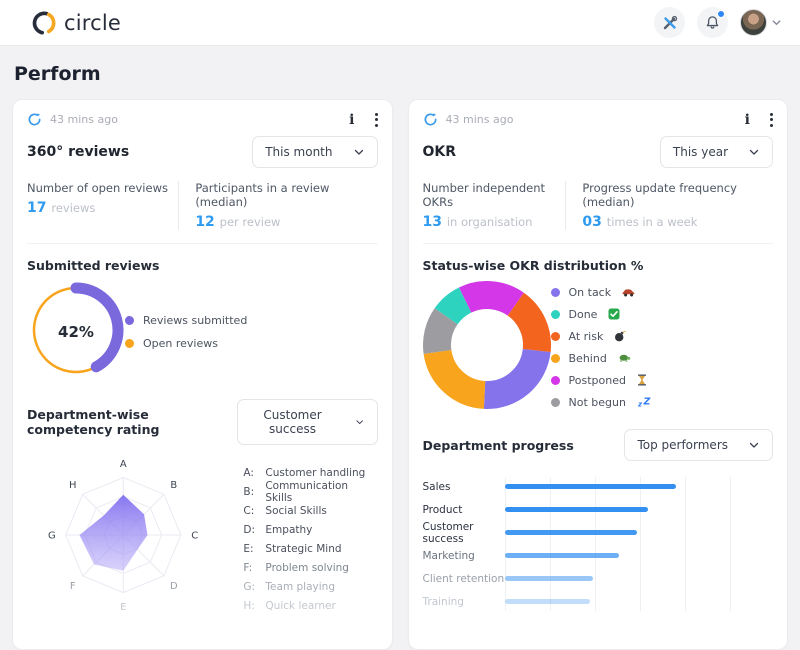 Image resolution: width=800 pixels, height=650 pixels. What do you see at coordinates (601, 380) in the screenshot?
I see `legend-item: Postponed` at bounding box center [601, 380].